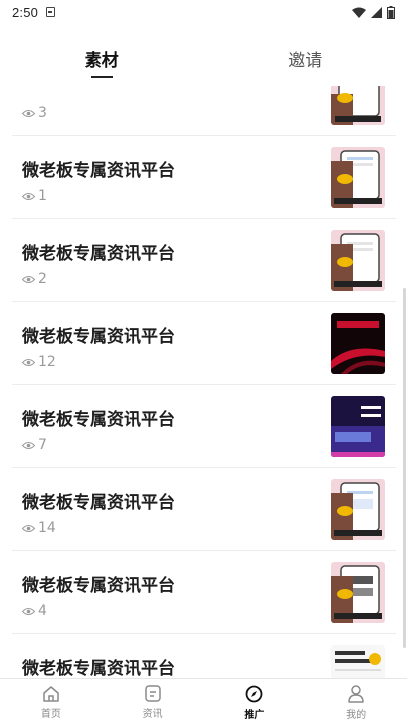  Describe the element at coordinates (204, 260) in the screenshot. I see `list-item: 微老板专属资讯平台 2` at that location.